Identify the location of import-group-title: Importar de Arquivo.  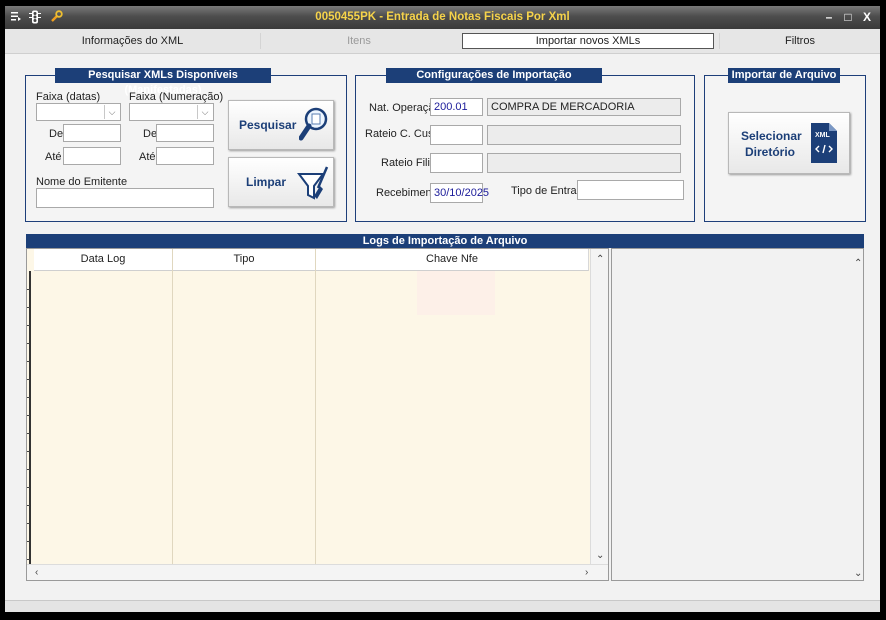
(784, 75).